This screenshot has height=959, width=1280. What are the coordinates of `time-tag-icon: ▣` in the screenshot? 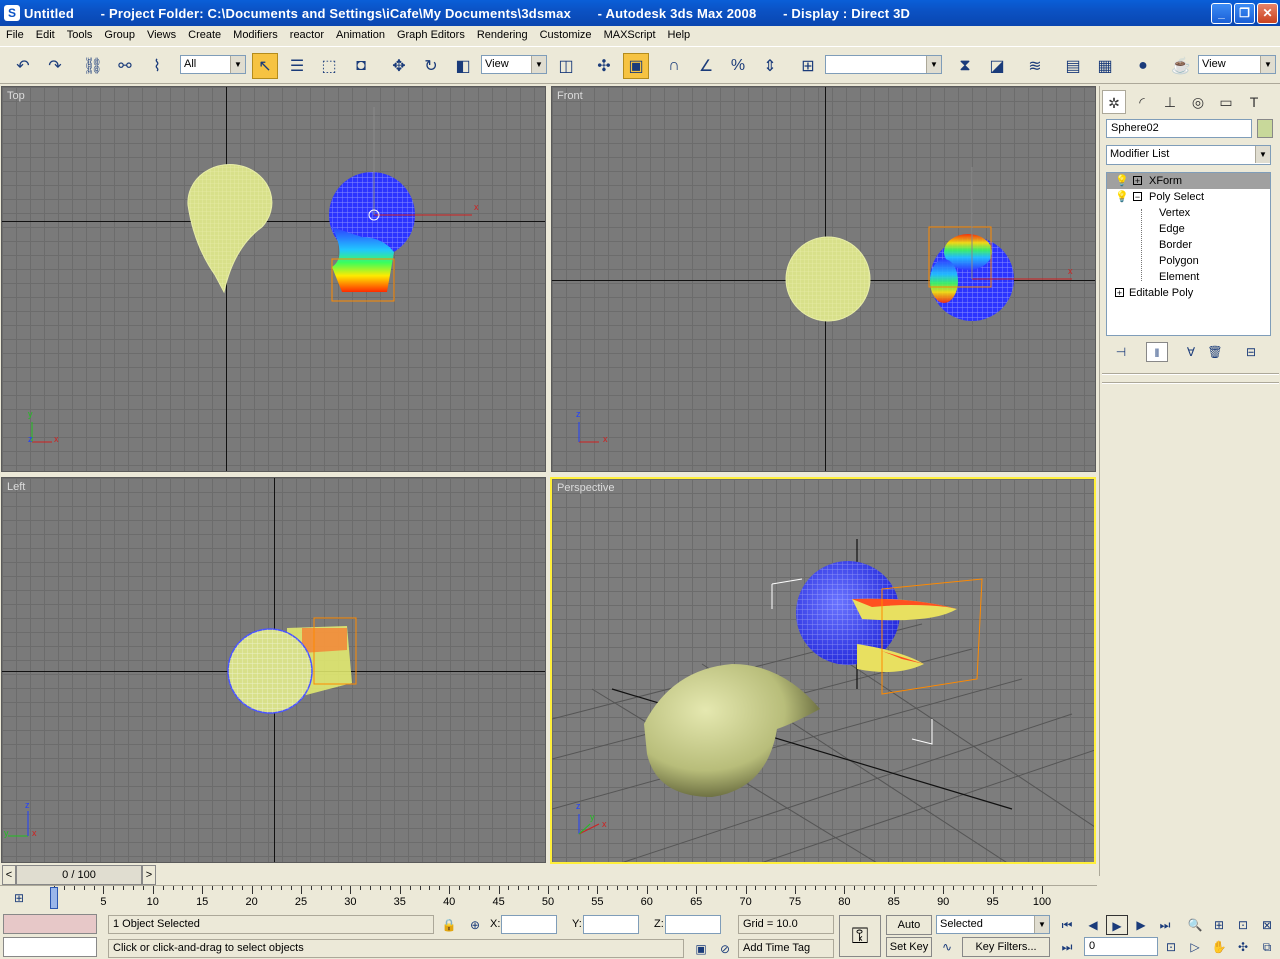 It's located at (701, 949).